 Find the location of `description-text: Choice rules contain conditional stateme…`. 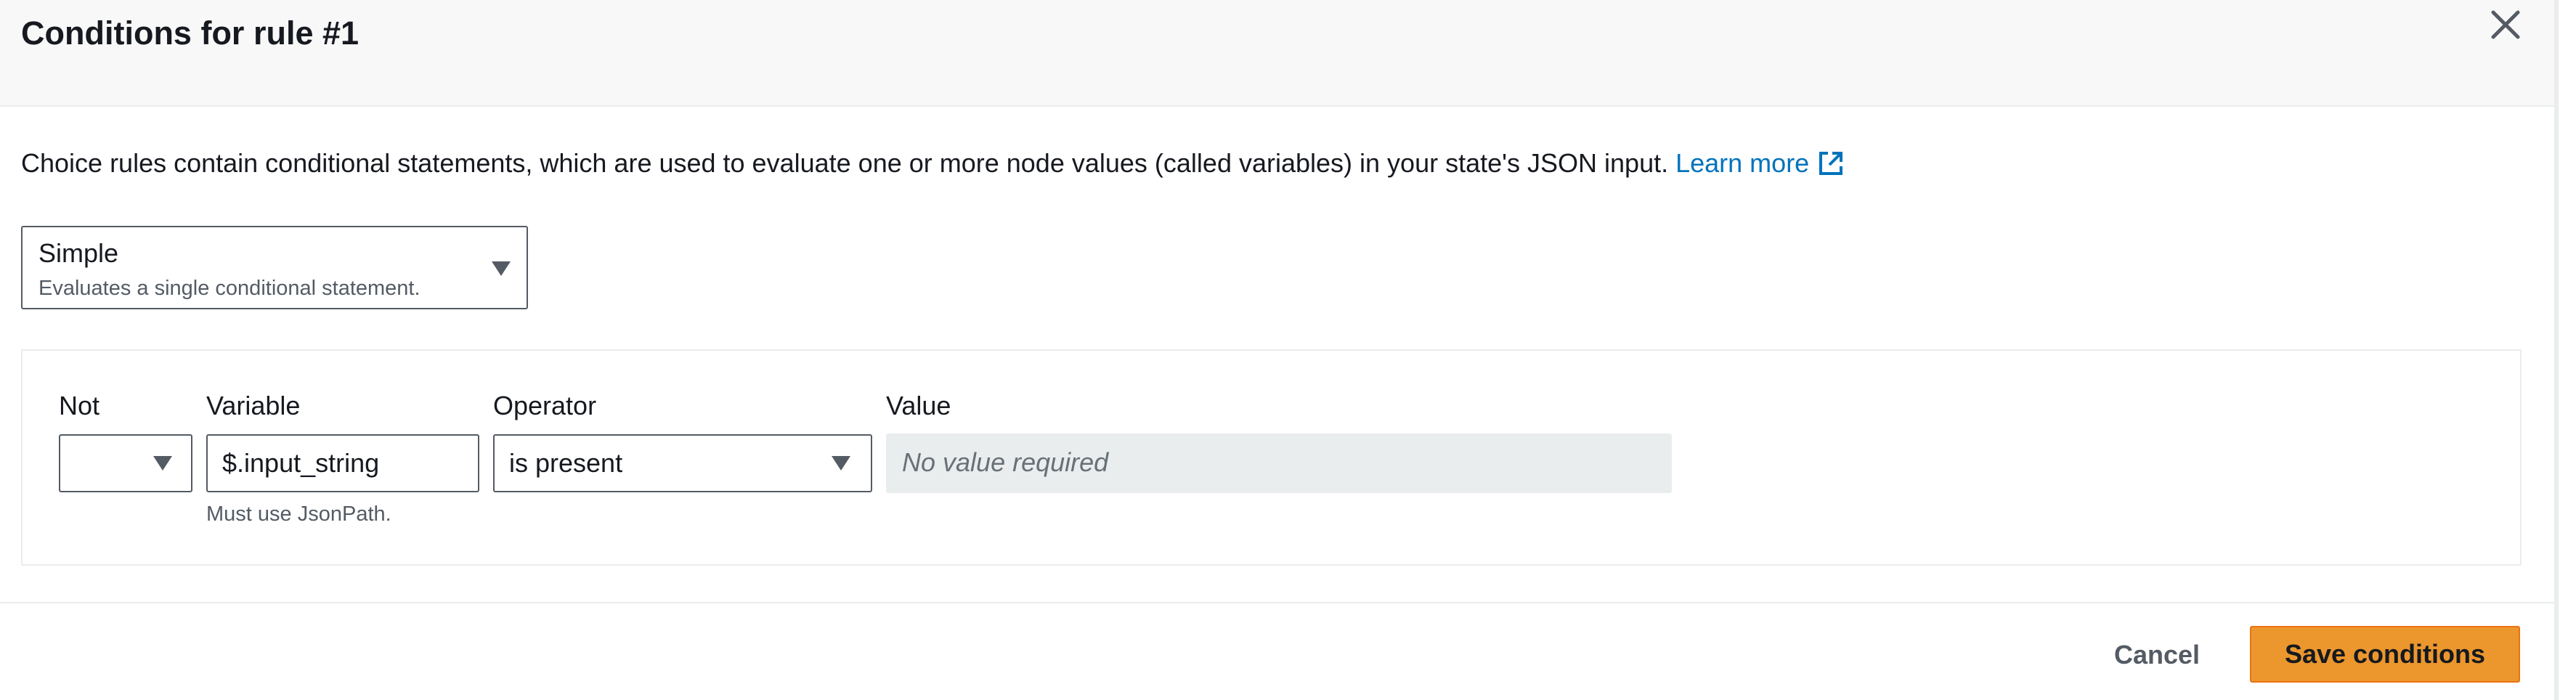

description-text: Choice rules contain conditional stateme… is located at coordinates (845, 163).